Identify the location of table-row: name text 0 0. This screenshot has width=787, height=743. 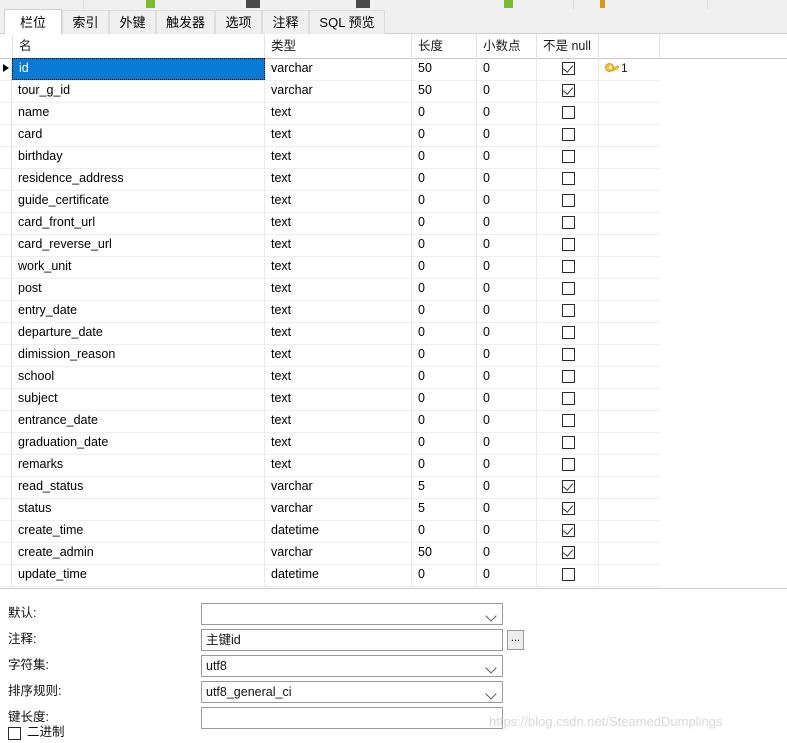
(330, 113).